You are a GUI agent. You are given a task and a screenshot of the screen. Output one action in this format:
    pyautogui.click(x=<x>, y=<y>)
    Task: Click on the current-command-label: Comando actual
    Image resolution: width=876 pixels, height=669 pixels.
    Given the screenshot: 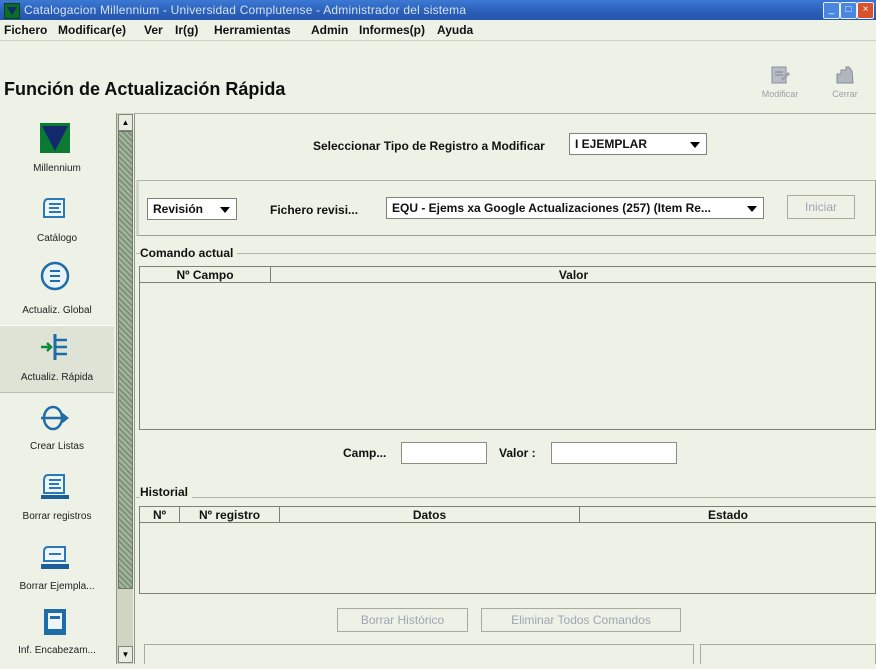 What is the action you would take?
    pyautogui.click(x=189, y=253)
    